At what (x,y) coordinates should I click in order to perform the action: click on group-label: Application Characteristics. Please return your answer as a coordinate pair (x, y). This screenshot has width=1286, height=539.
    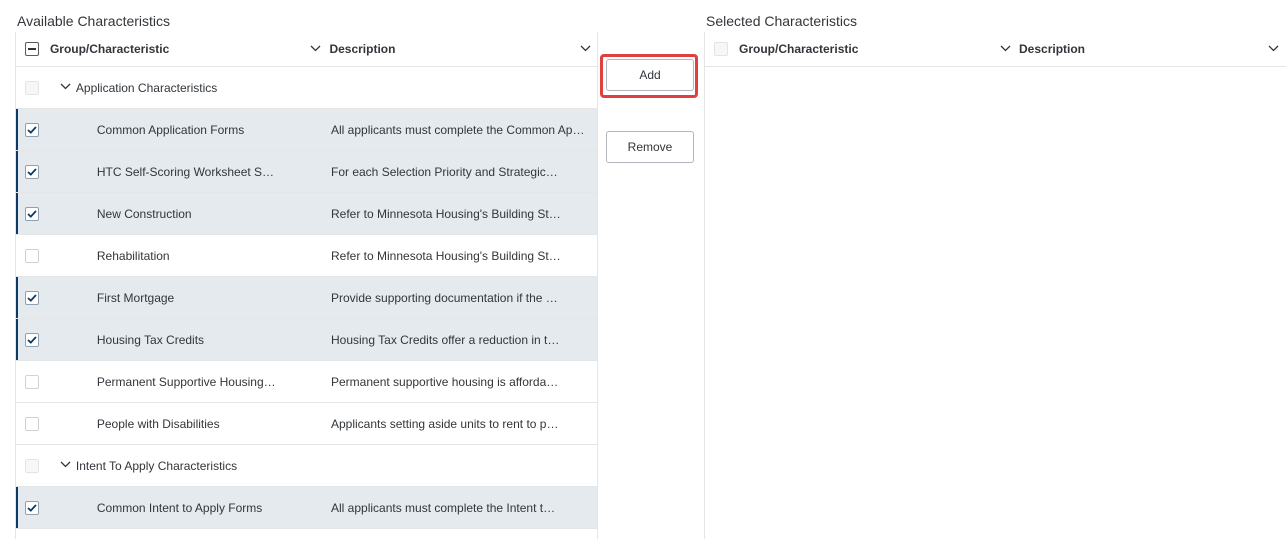
    Looking at the image, I should click on (146, 87).